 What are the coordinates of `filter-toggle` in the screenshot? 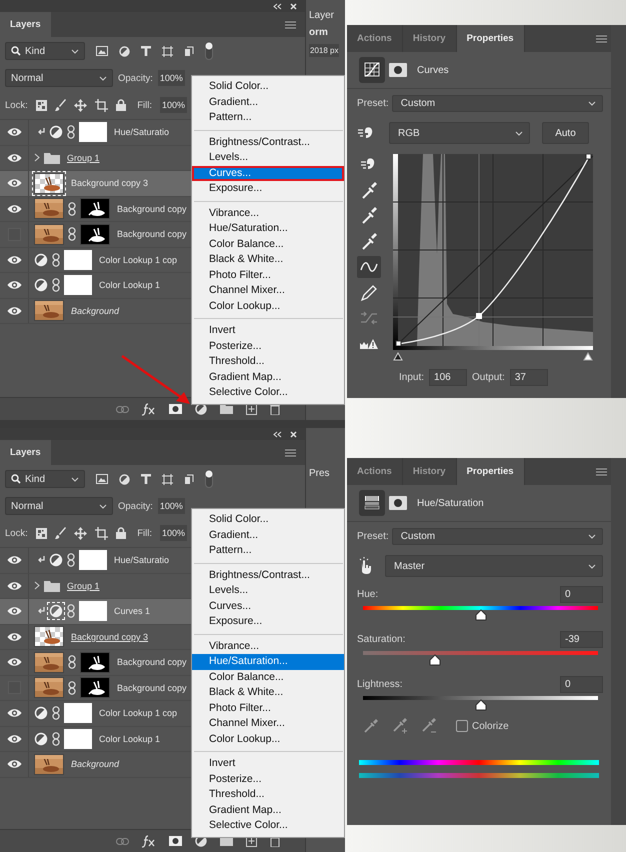 It's located at (209, 479).